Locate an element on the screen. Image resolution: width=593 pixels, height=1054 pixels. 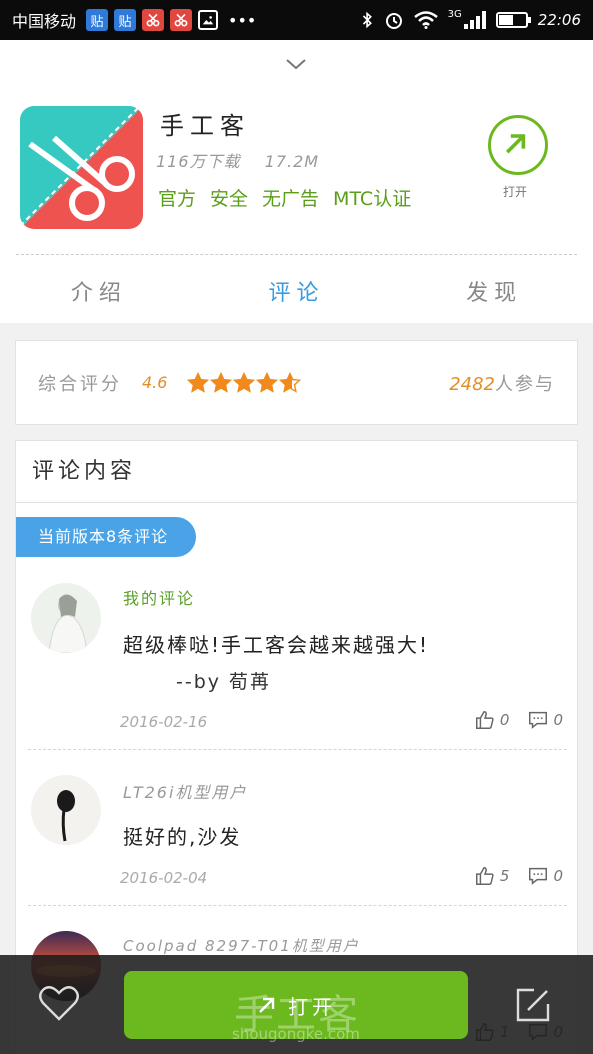
open-app-button is located at coordinates (518, 145).